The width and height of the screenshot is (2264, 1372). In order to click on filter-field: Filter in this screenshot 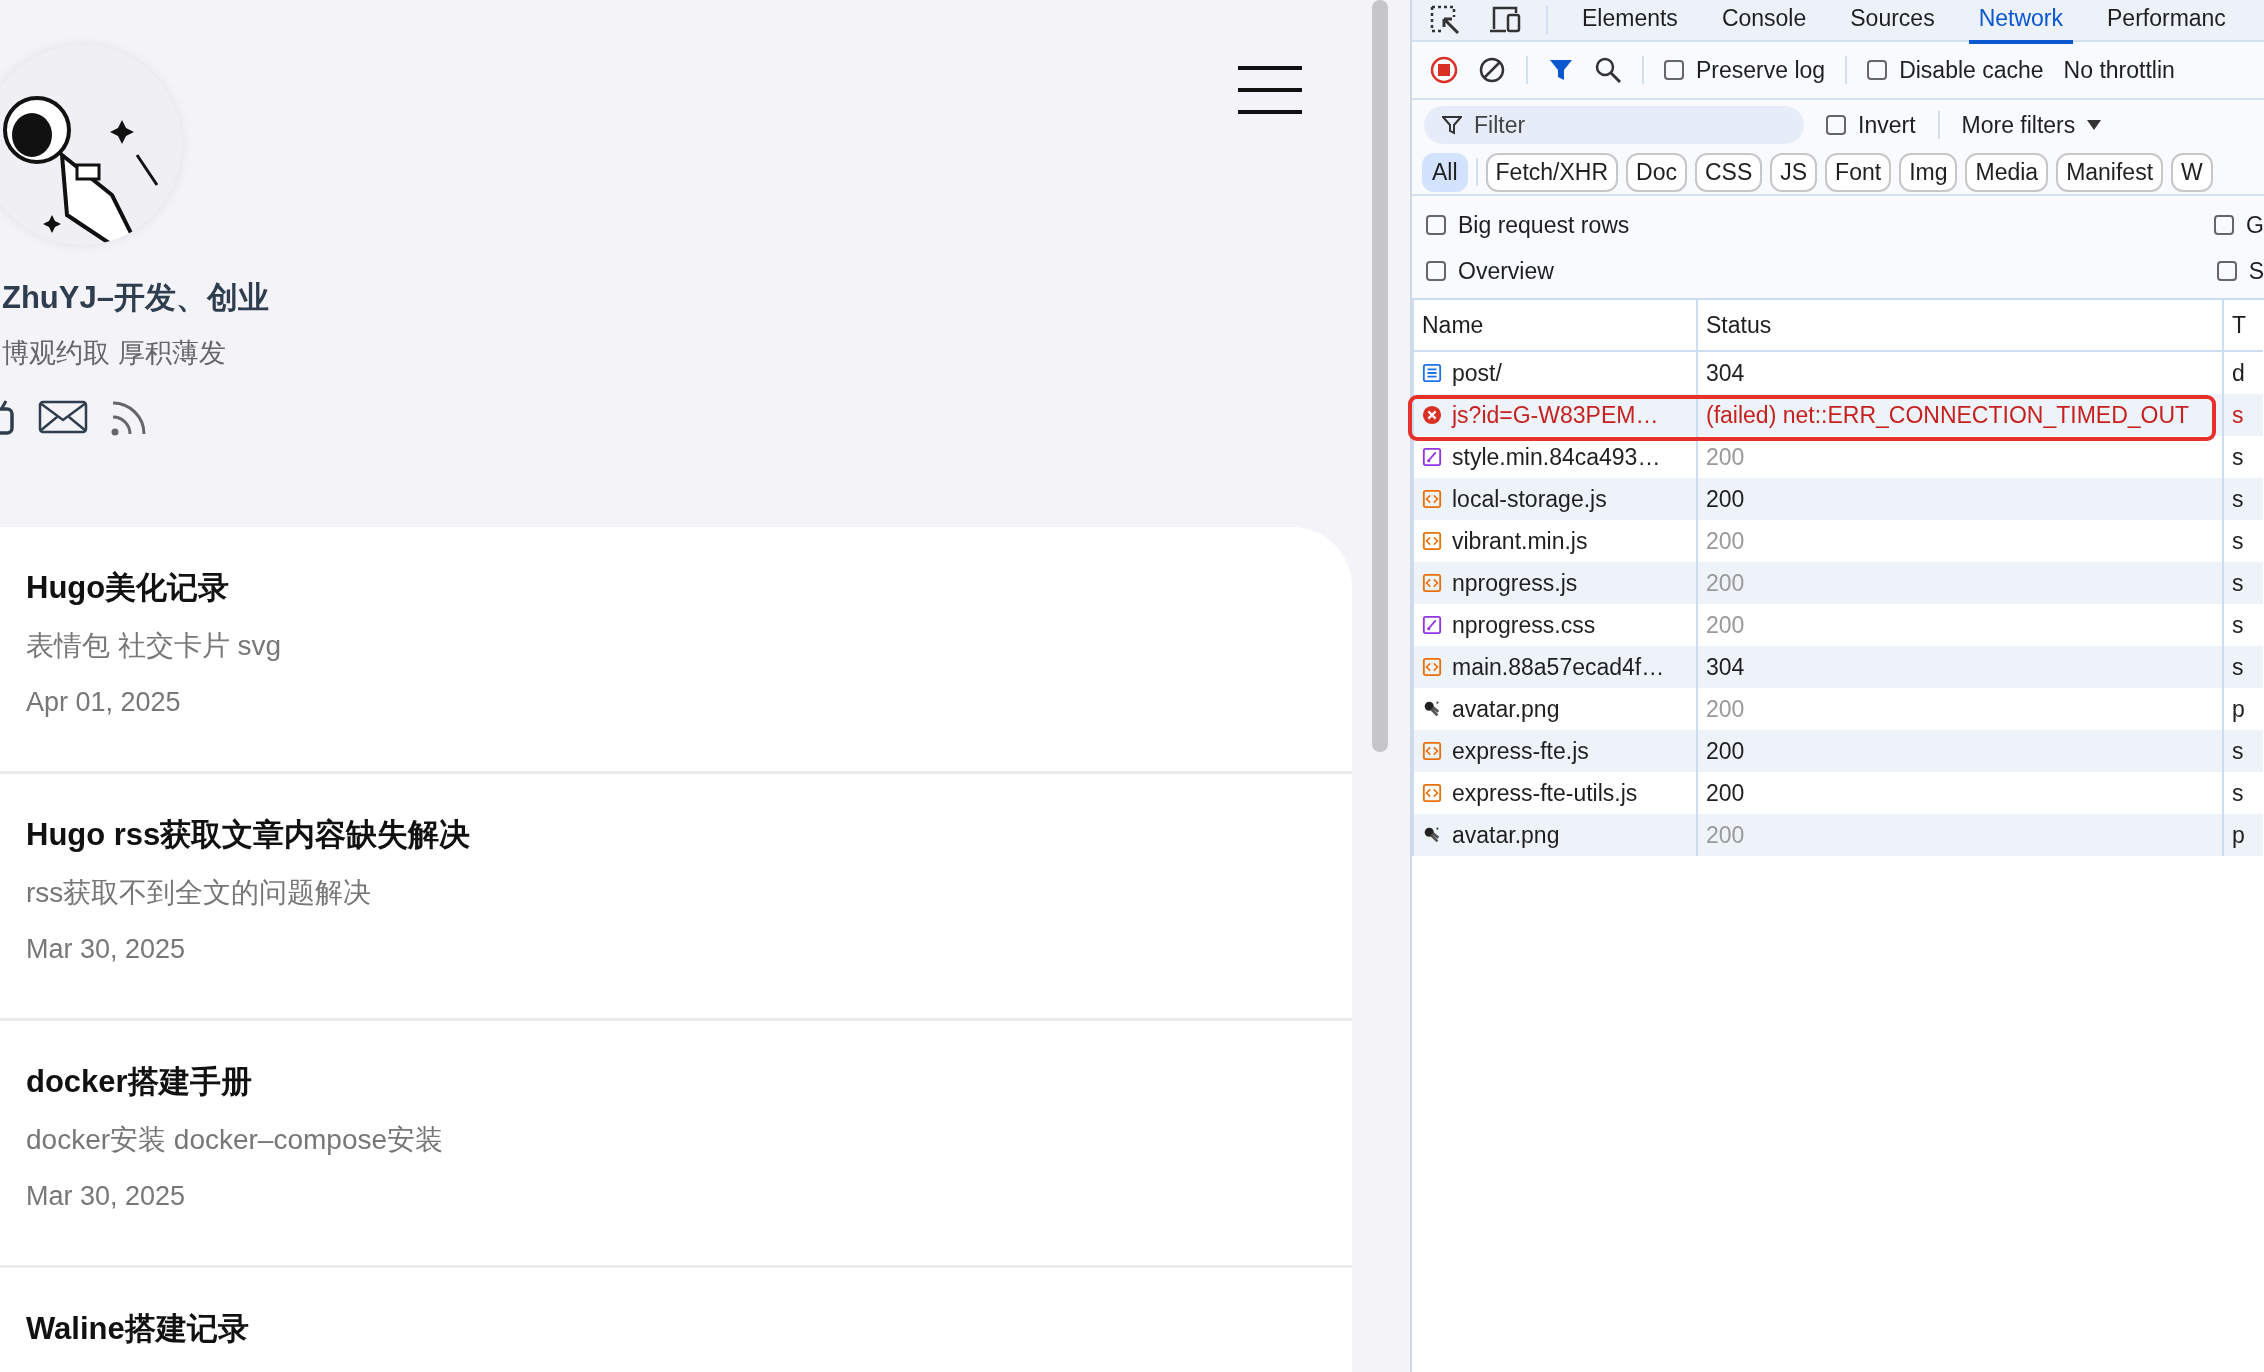, I will do `click(1614, 125)`.